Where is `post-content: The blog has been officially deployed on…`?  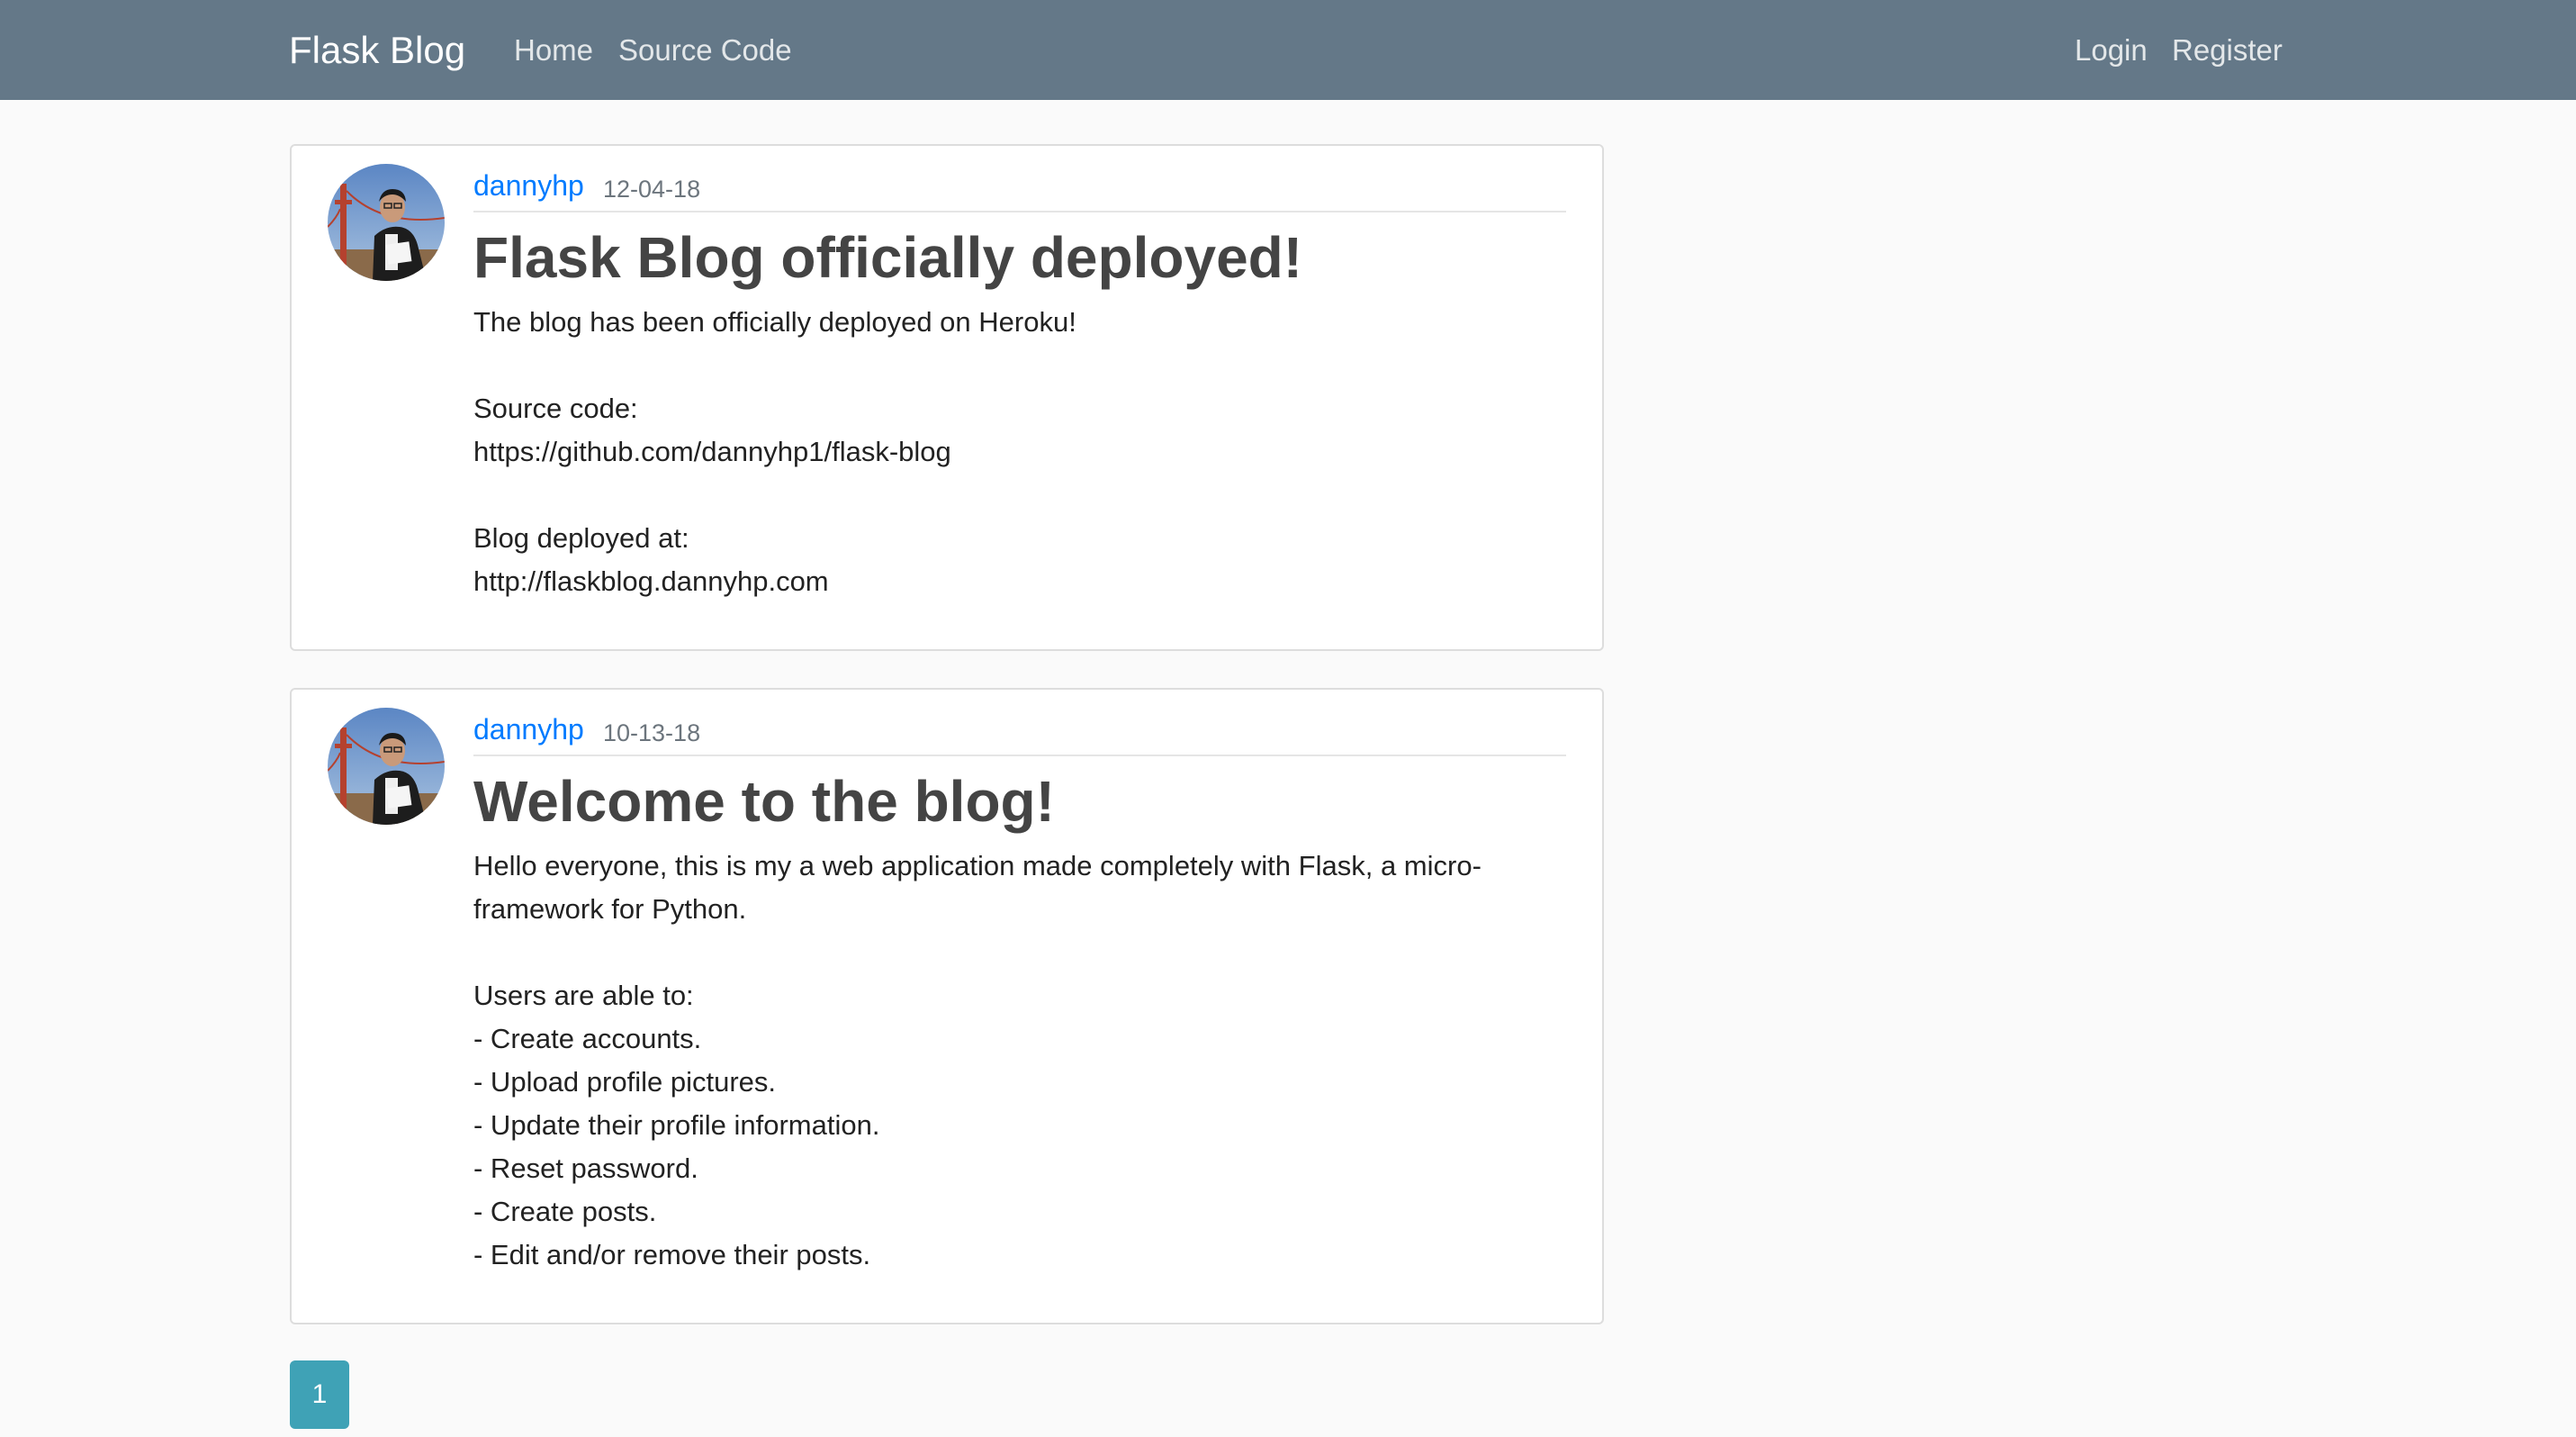
post-content: The blog has been officially deployed on… is located at coordinates (774, 451).